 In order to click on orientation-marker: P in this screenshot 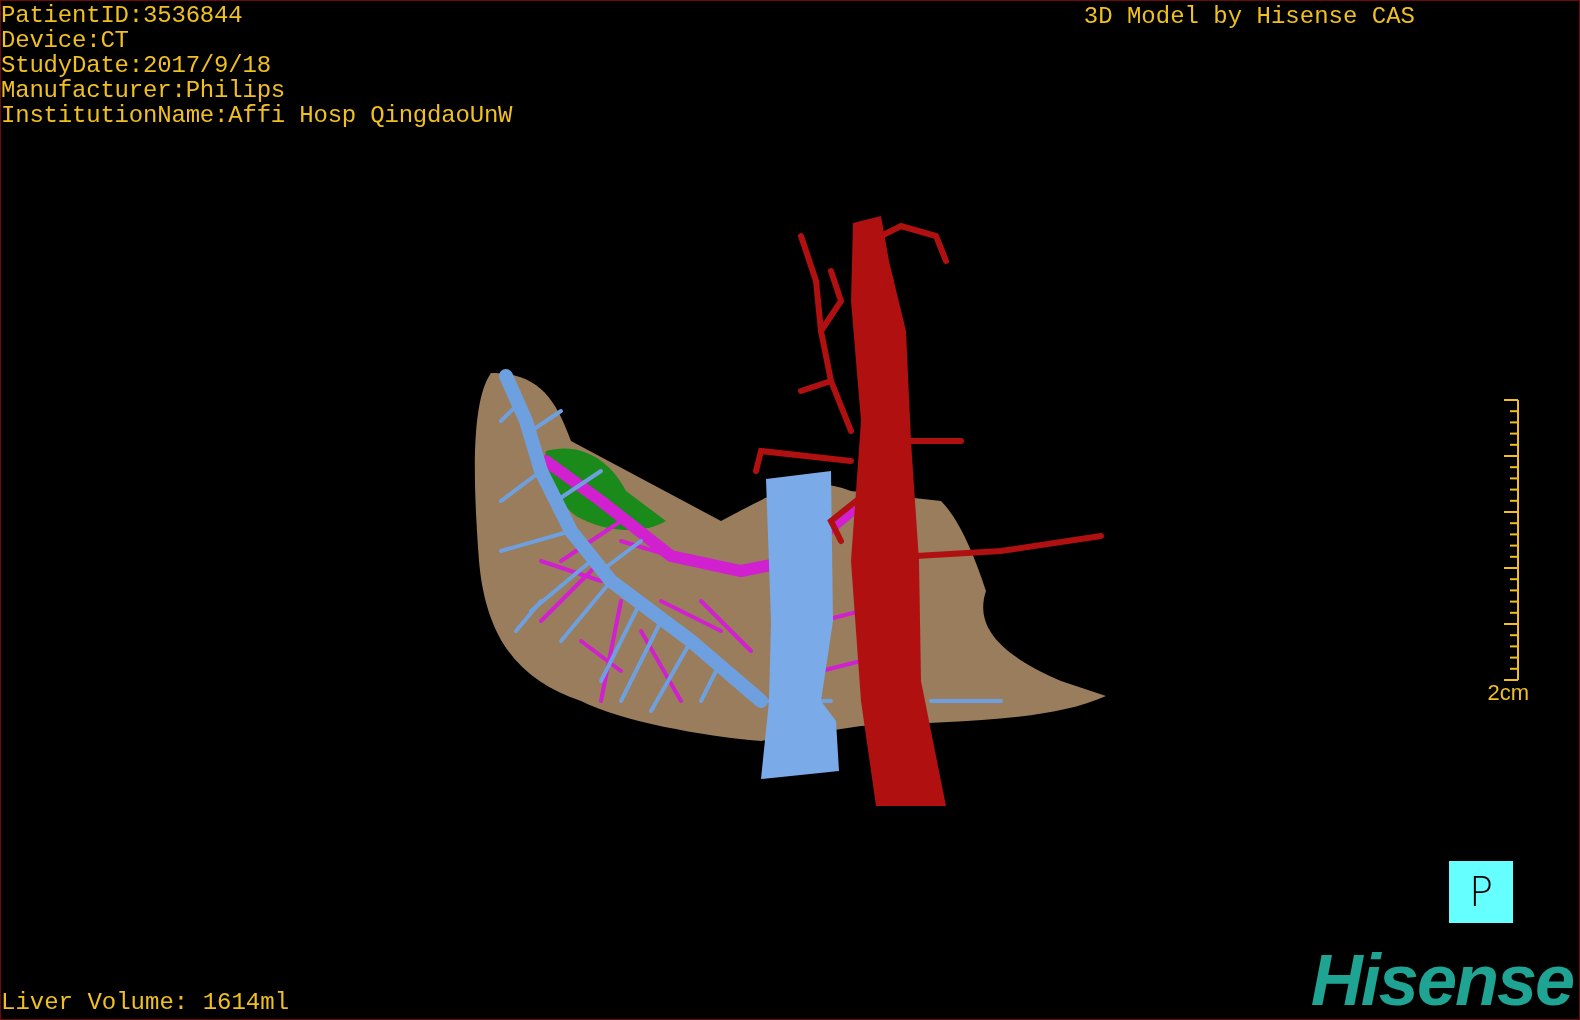, I will do `click(1481, 892)`.